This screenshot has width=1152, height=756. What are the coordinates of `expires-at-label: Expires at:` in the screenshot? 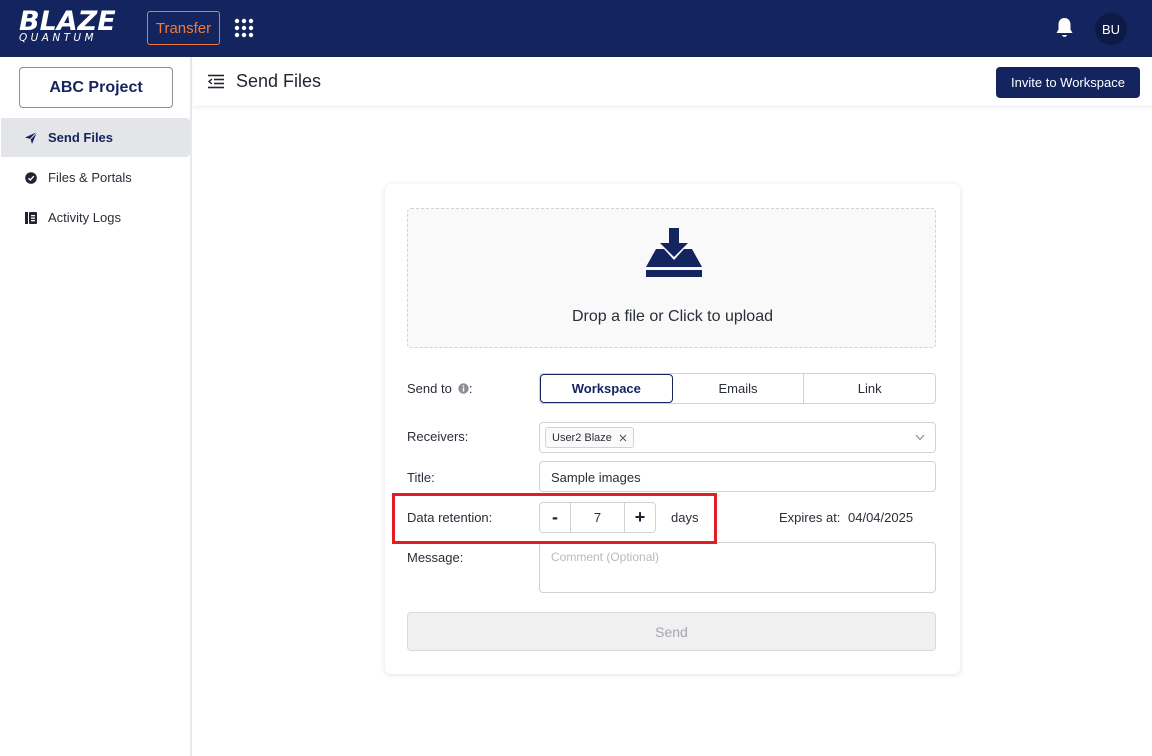 It's located at (810, 517).